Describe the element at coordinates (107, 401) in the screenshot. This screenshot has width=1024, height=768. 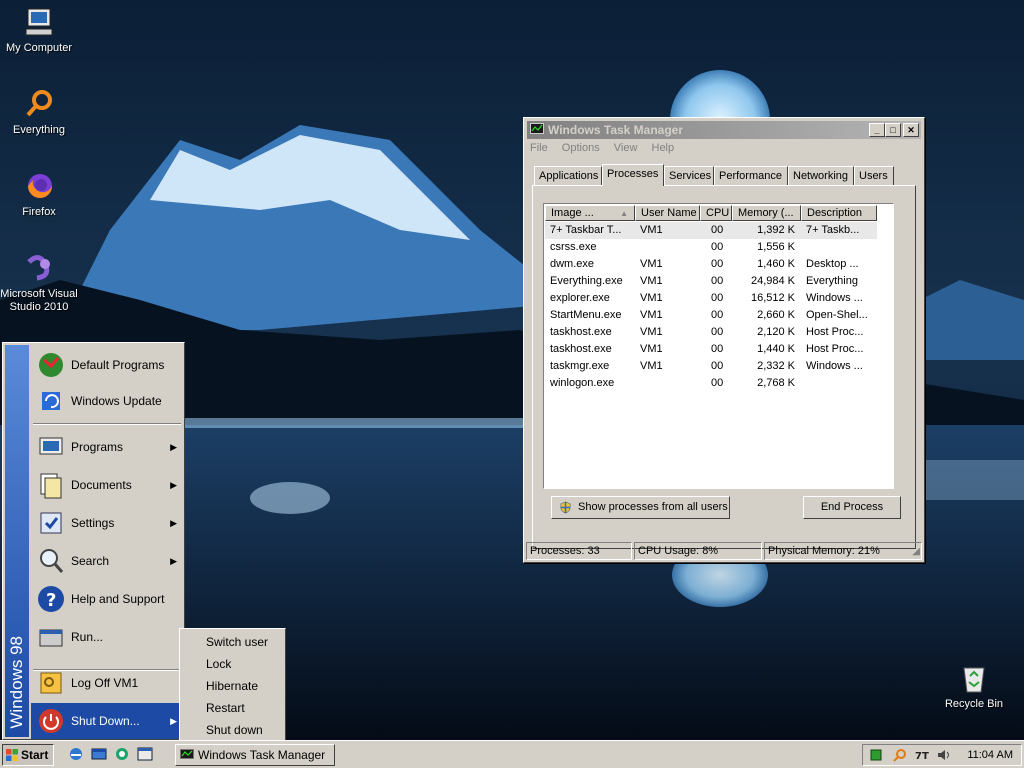
I see `start-menu-item-windows-update: Windows Update` at that location.